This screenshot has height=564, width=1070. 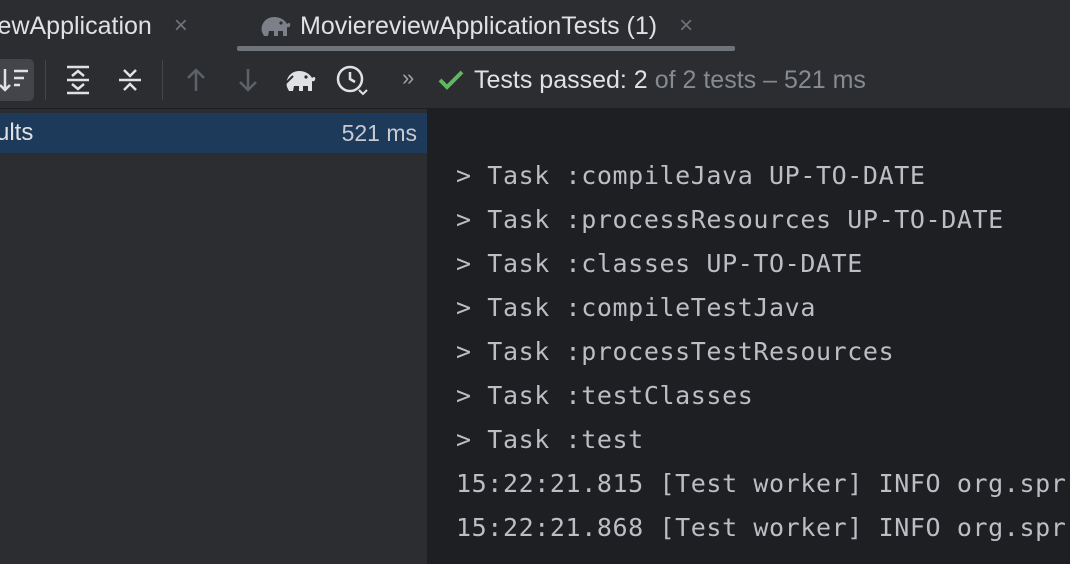 What do you see at coordinates (408, 78) in the screenshot?
I see `more-actions-icon: »` at bounding box center [408, 78].